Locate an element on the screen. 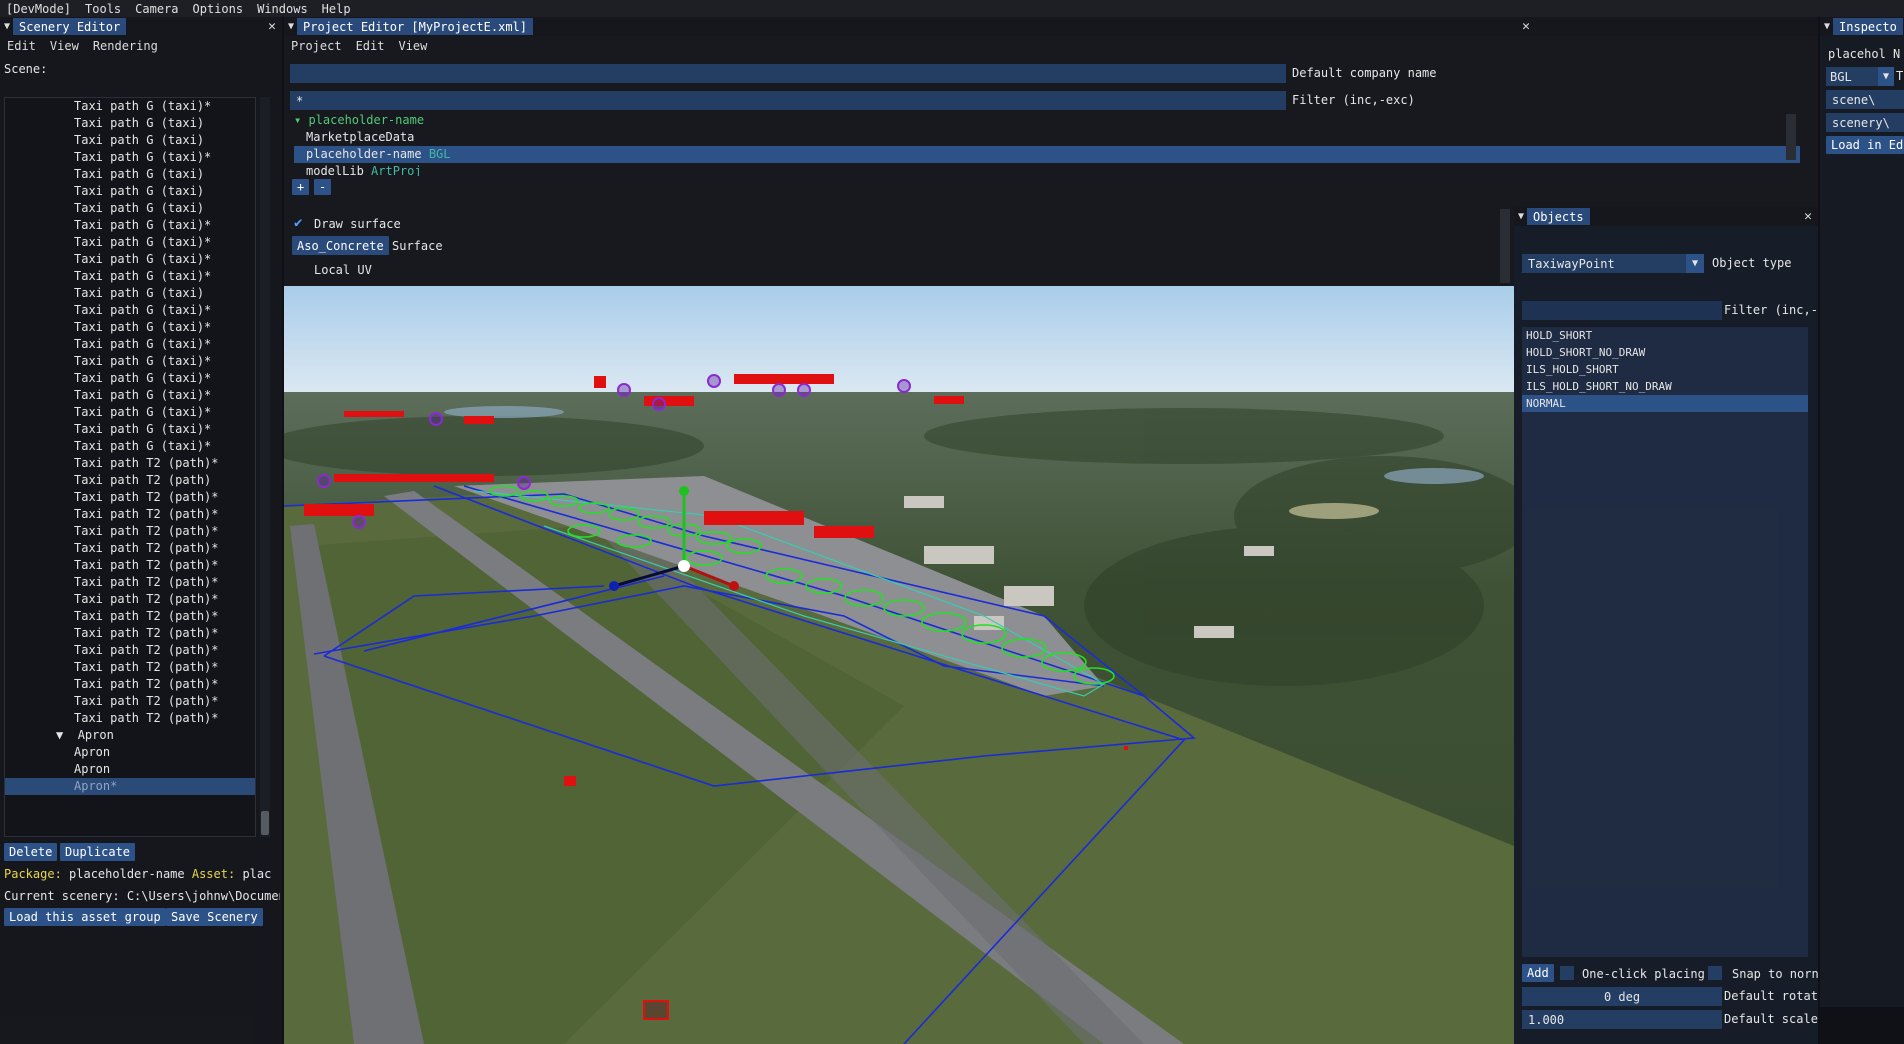 The height and width of the screenshot is (1044, 1904). material-dropdown: Aso_Concrete is located at coordinates (340, 245).